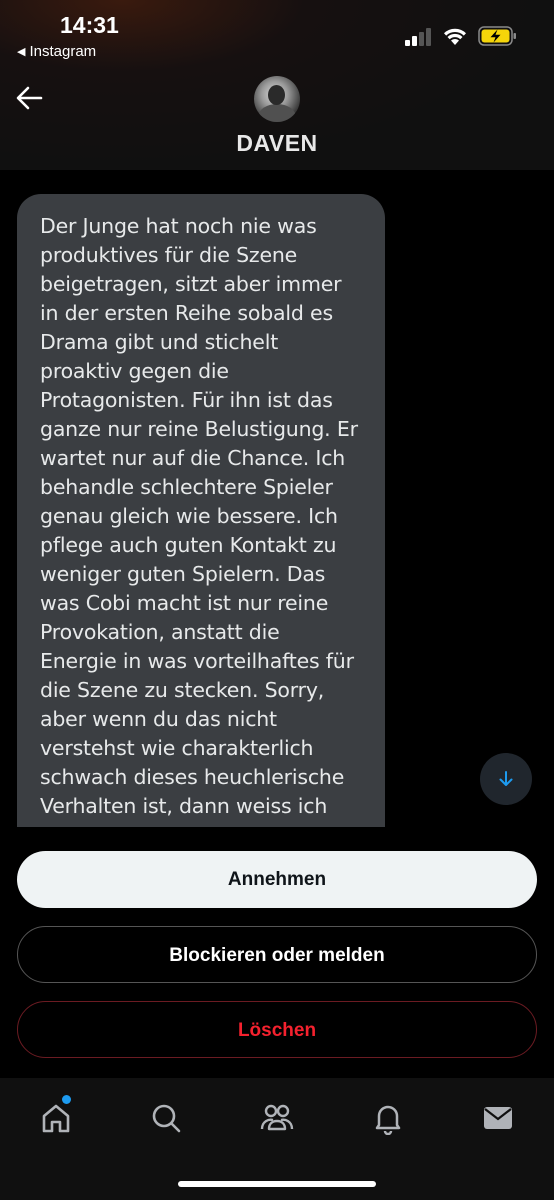 The image size is (554, 1200). What do you see at coordinates (66, 1099) in the screenshot?
I see `home-notification-dot` at bounding box center [66, 1099].